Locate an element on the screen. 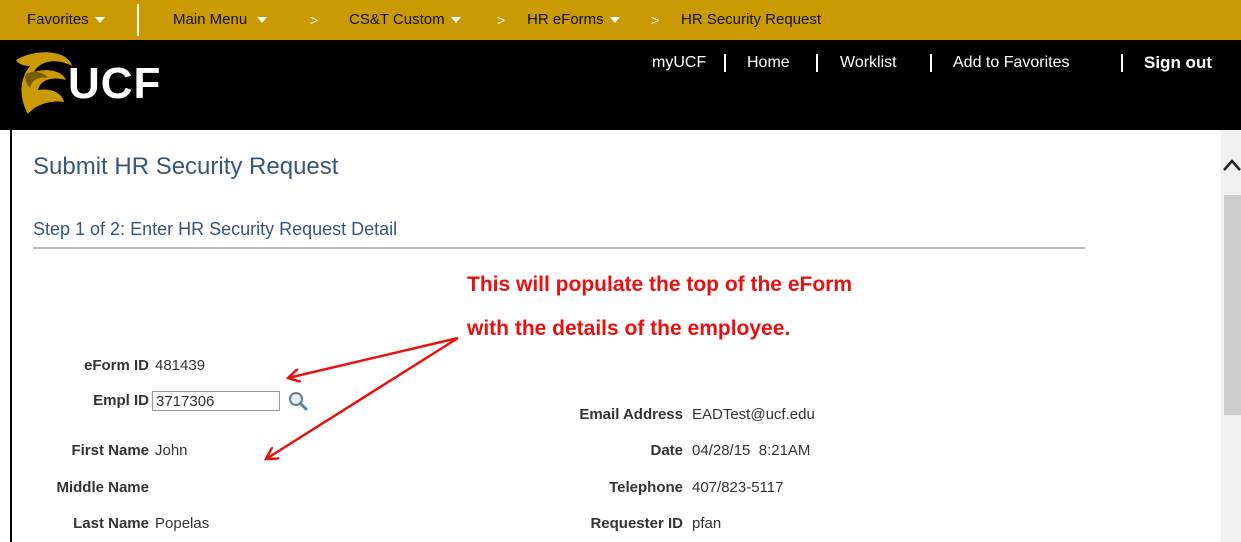 This screenshot has height=542, width=1241. annotation-arrows is located at coordinates (229, 439).